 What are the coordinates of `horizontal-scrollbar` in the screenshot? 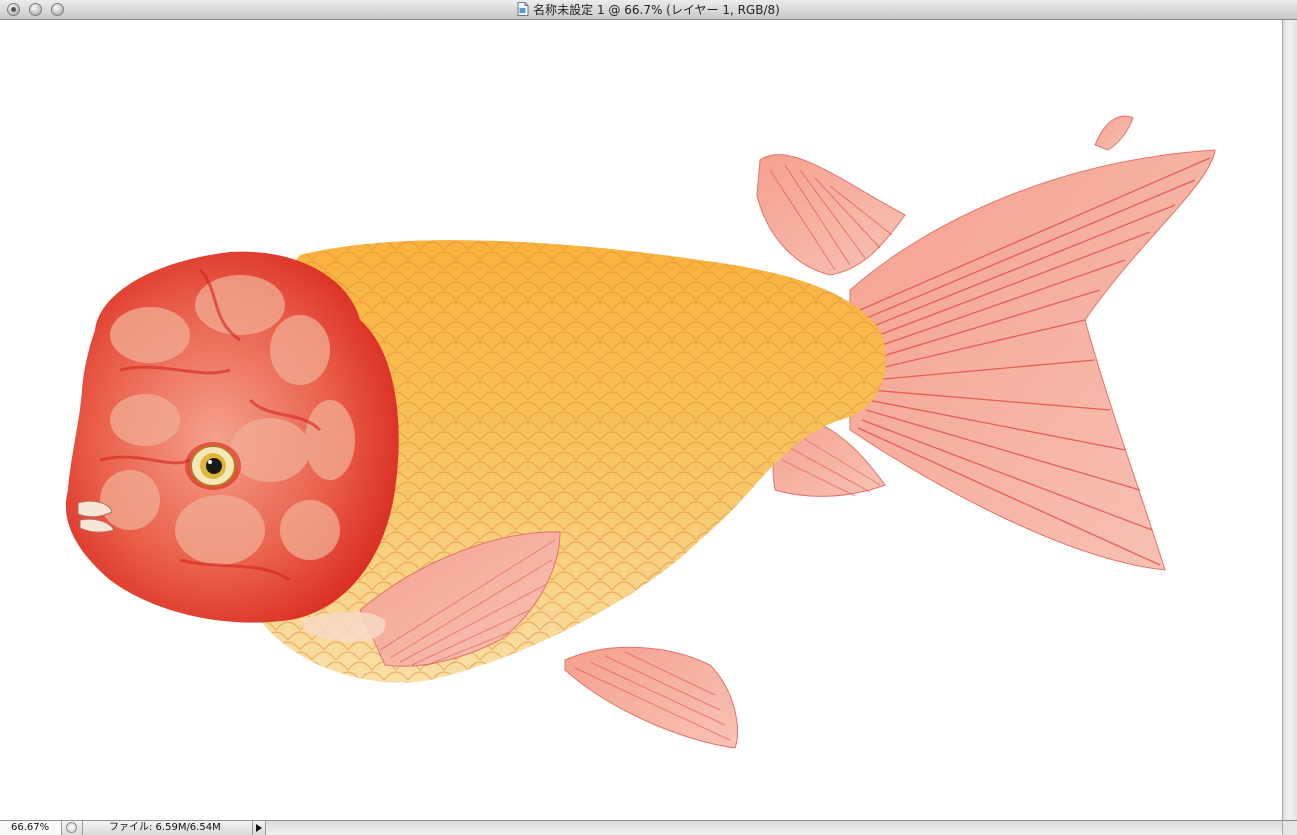 It's located at (774, 828).